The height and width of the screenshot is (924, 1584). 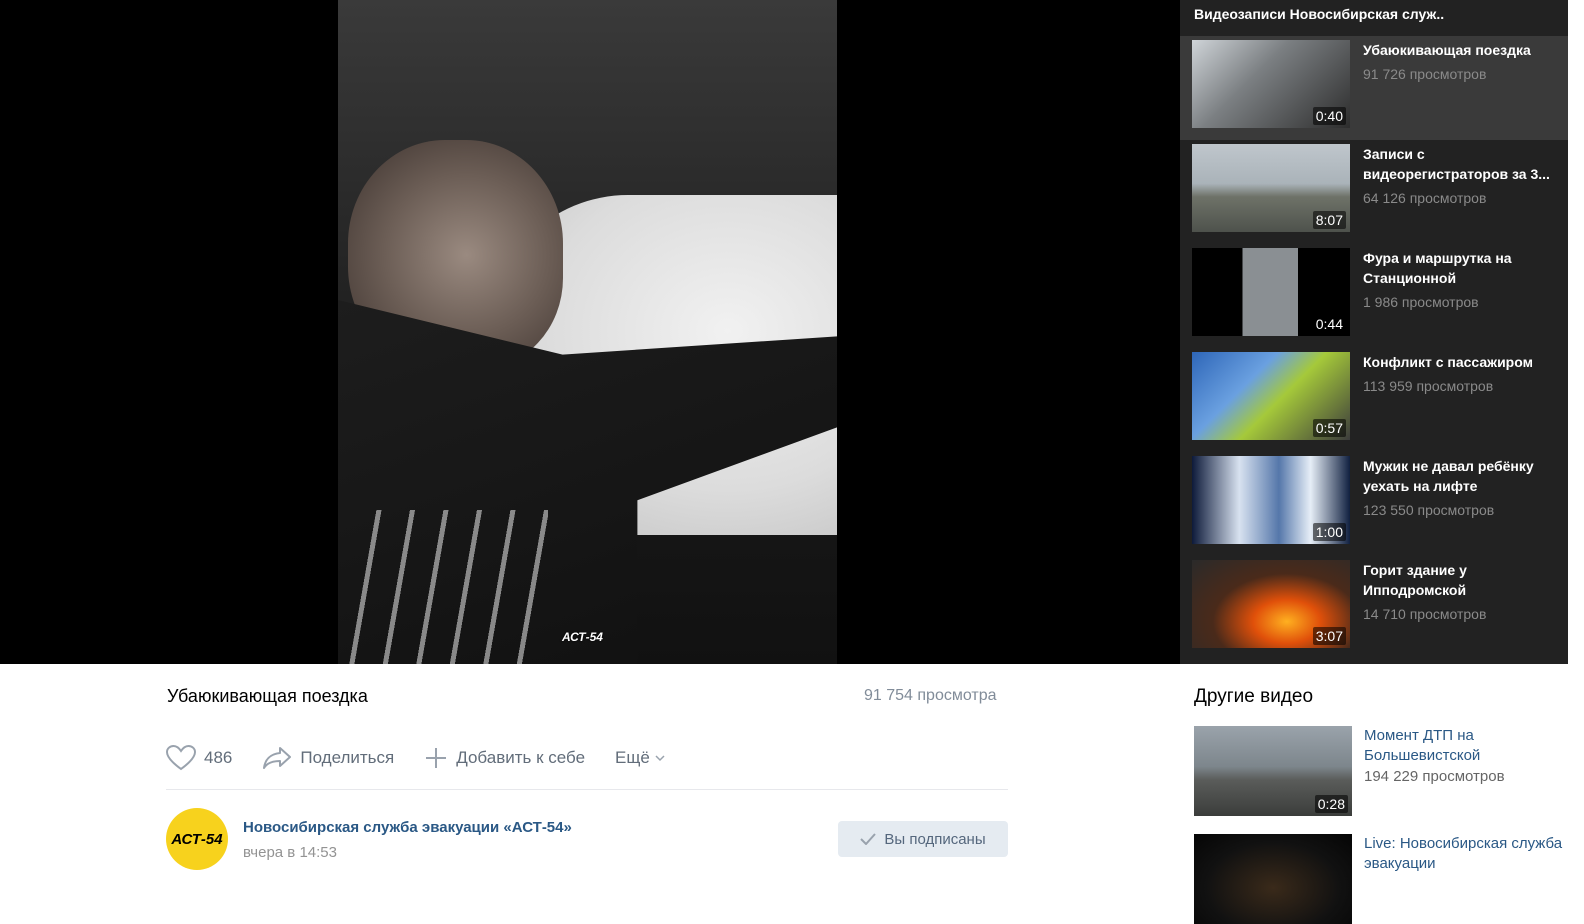 I want to click on video-title: Убаюкивающая поездка, so click(x=267, y=696).